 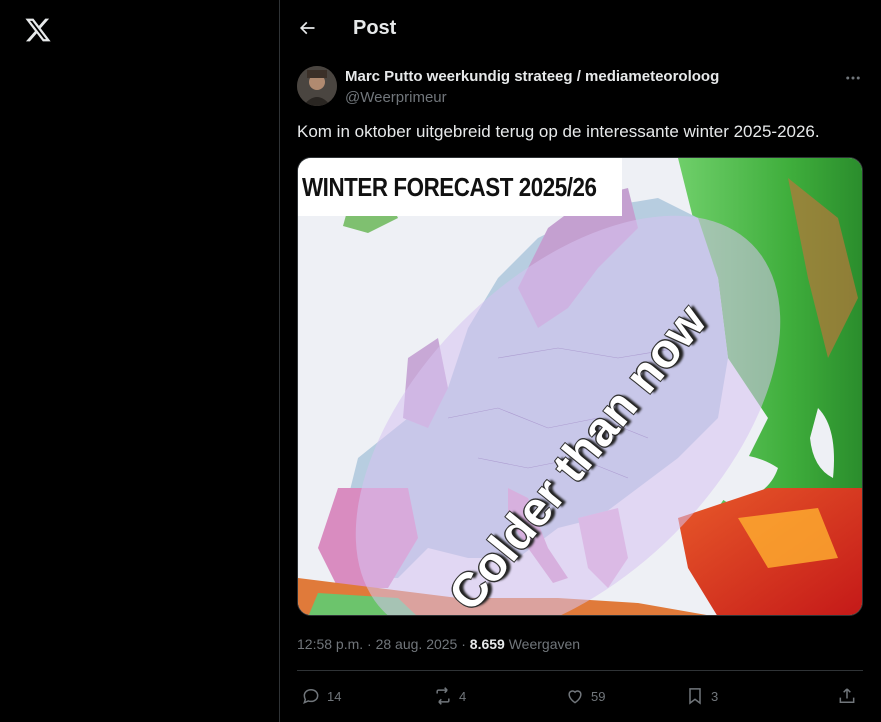 What do you see at coordinates (317, 86) in the screenshot?
I see `avatar` at bounding box center [317, 86].